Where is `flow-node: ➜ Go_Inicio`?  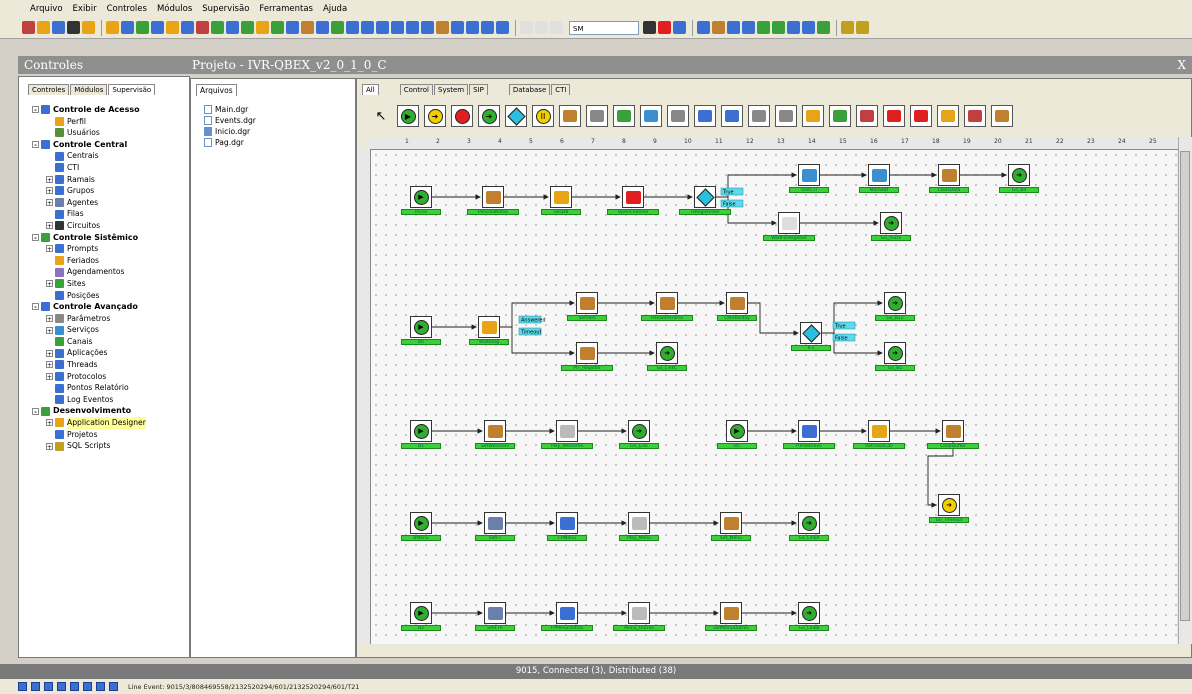 flow-node: ➜ Go_Inicio is located at coordinates (891, 226).